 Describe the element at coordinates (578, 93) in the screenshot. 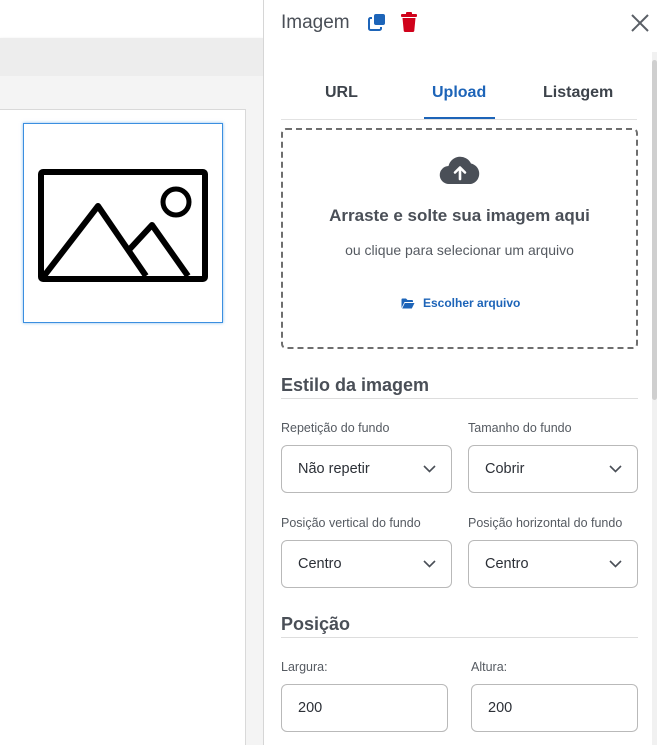

I see `tab-listagem: Listagem` at that location.